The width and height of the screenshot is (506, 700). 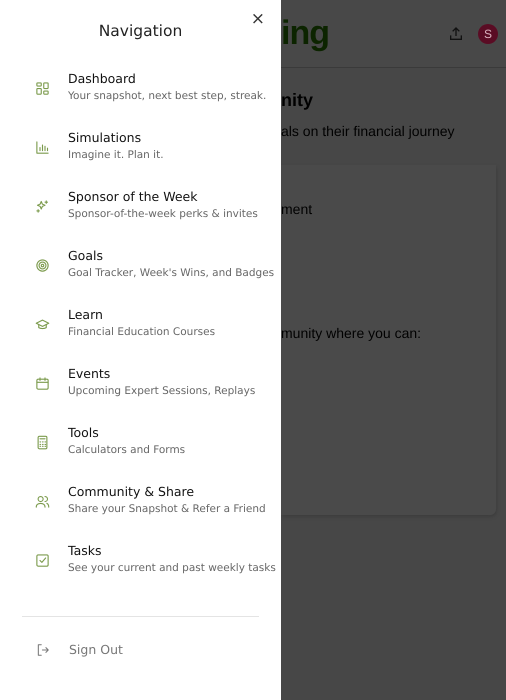 I want to click on nav-item-description: Imagine it. Plan it., so click(x=116, y=155).